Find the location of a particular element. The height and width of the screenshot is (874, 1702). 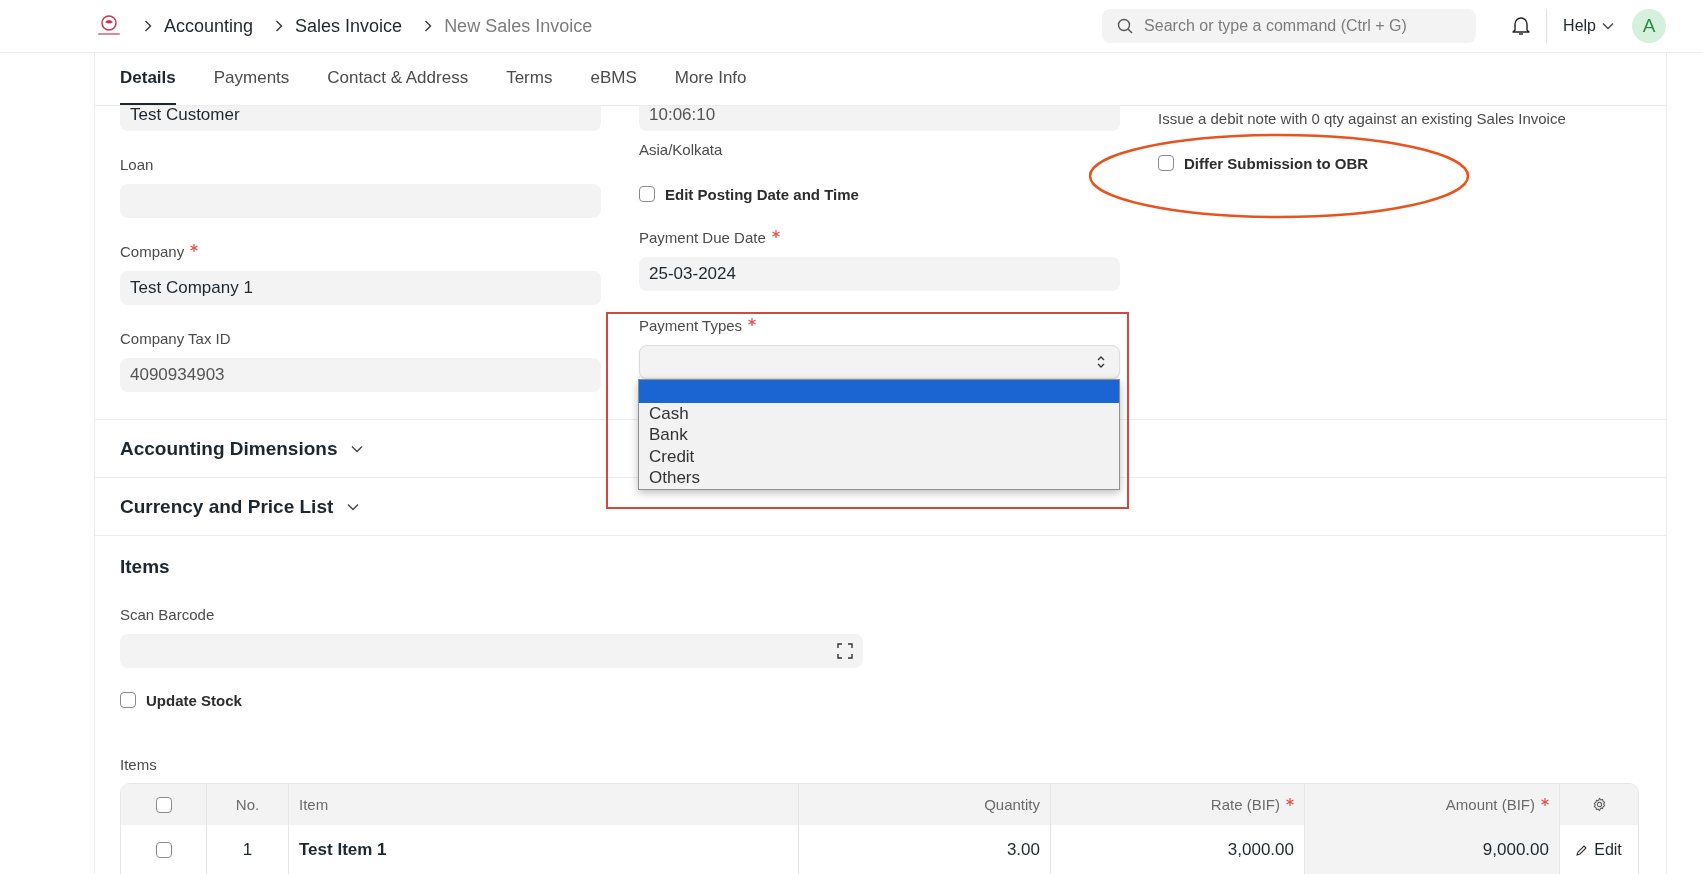

select-field is located at coordinates (879, 362).